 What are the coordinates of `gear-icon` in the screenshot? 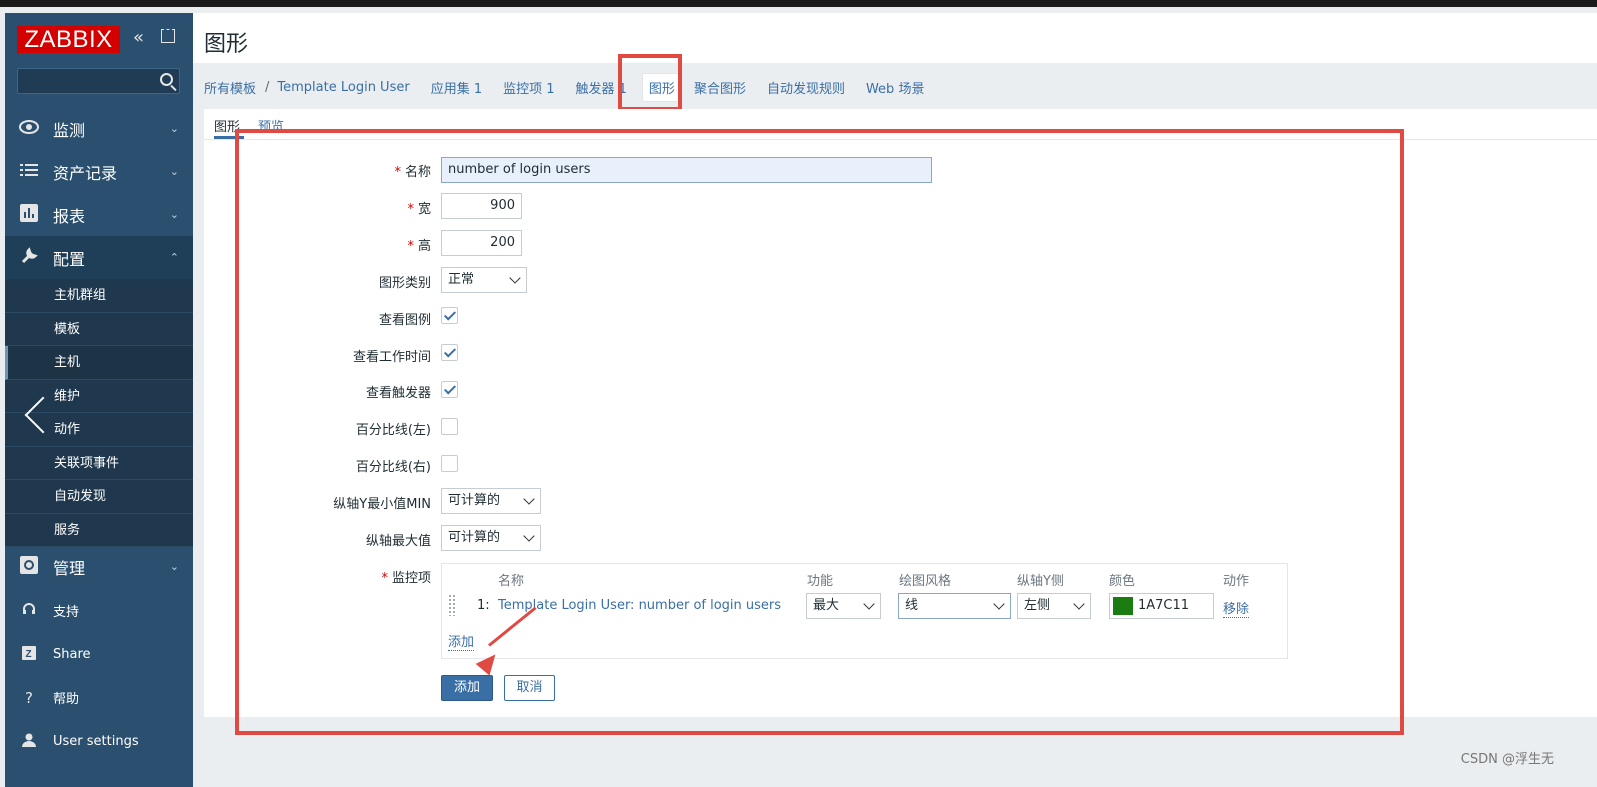 It's located at (29, 566).